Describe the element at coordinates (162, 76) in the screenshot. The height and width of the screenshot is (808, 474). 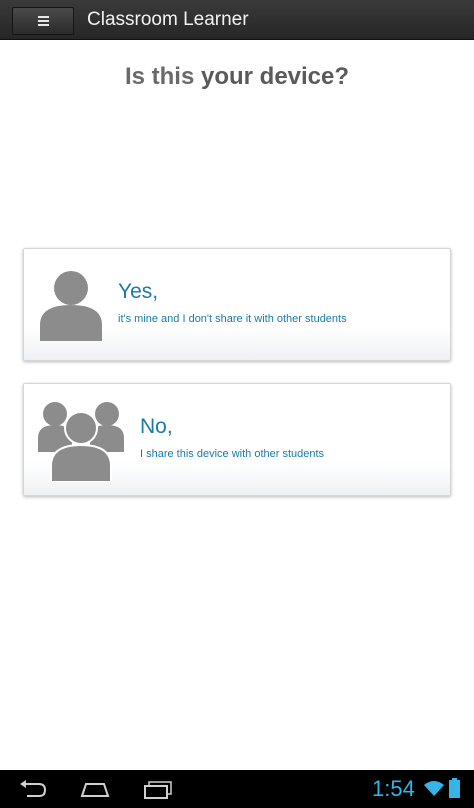
I see `question-prefix: Is this` at that location.